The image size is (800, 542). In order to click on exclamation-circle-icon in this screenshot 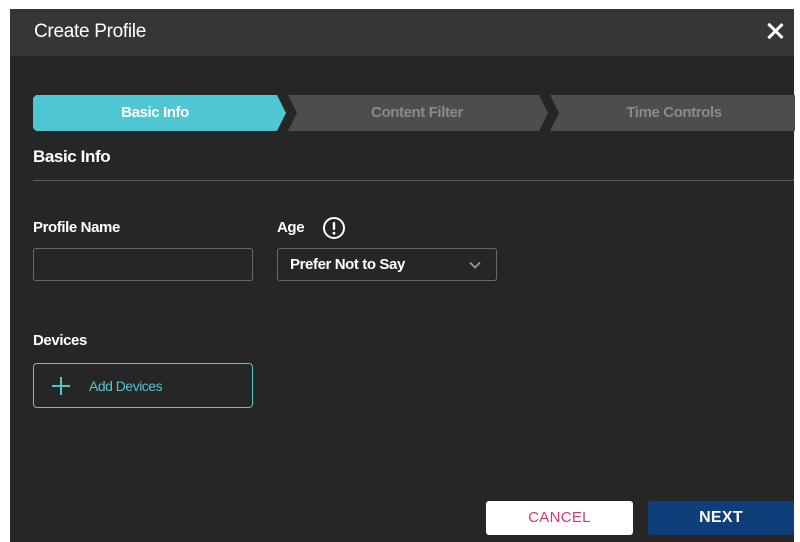, I will do `click(334, 228)`.